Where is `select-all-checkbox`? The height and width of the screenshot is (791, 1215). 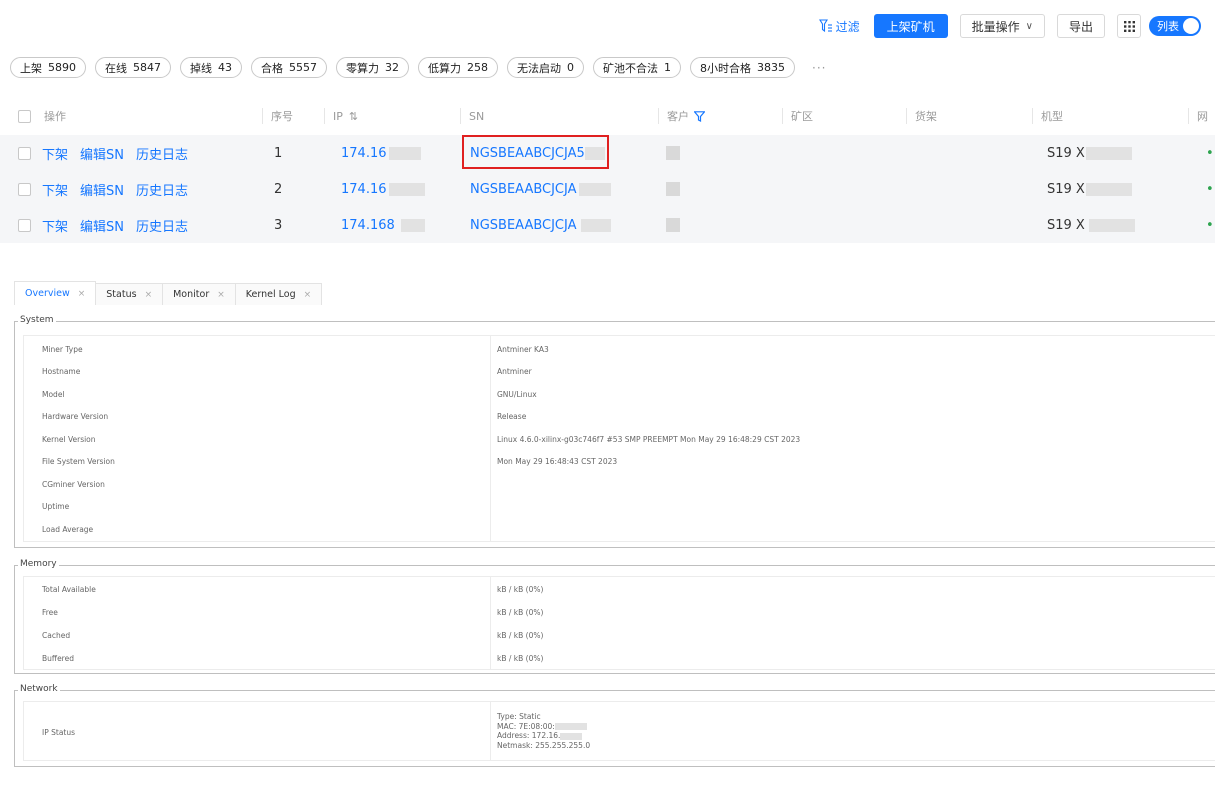 select-all-checkbox is located at coordinates (24, 116).